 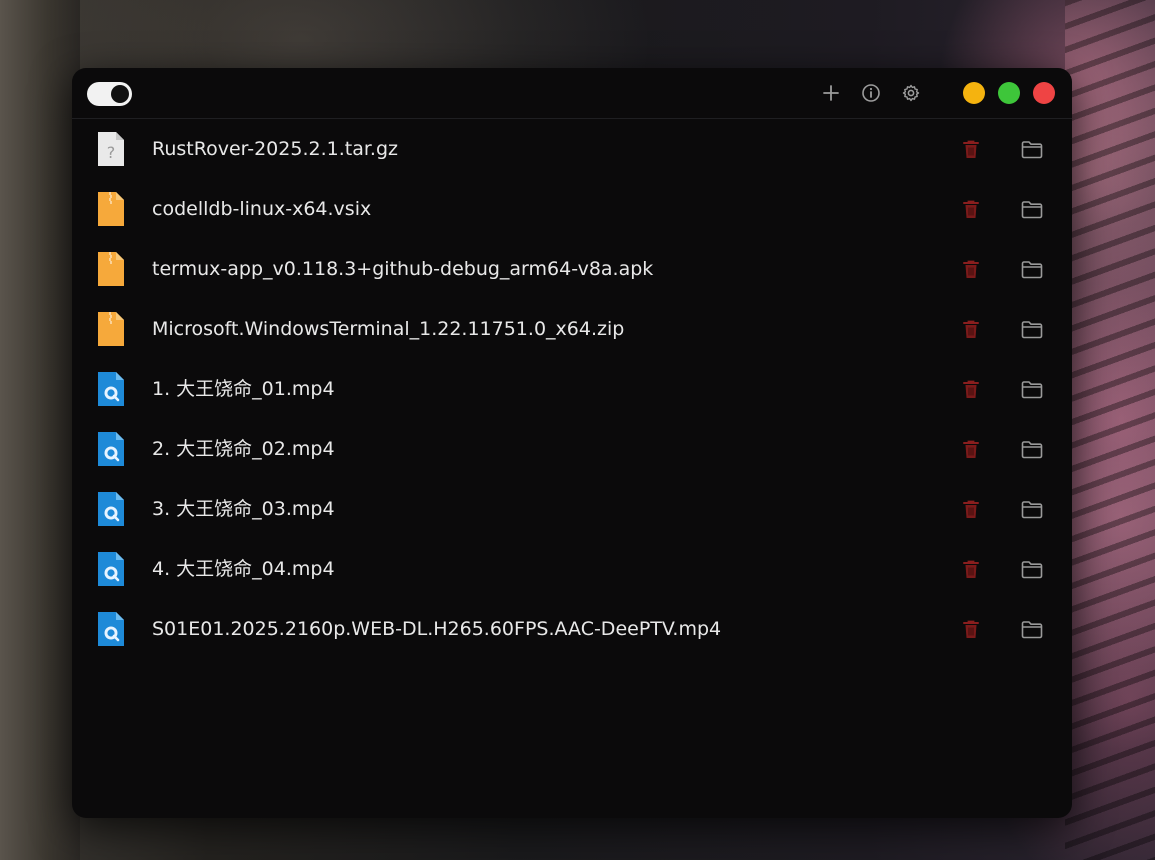 I want to click on wallpaper-blossoms, so click(x=1110, y=430).